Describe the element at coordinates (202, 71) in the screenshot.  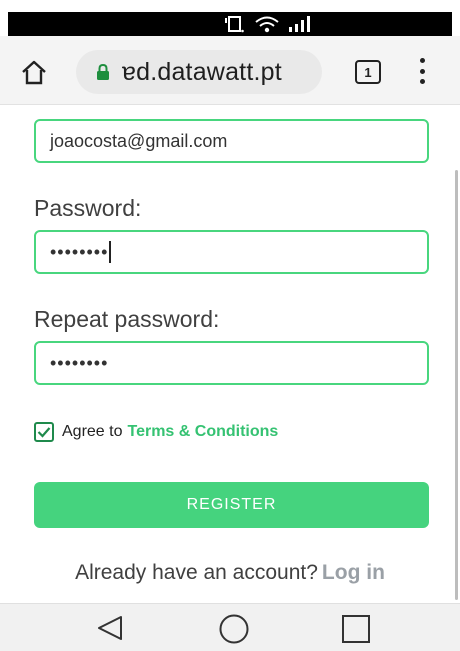
I see `url-text: ɐd.datawatt.pt` at that location.